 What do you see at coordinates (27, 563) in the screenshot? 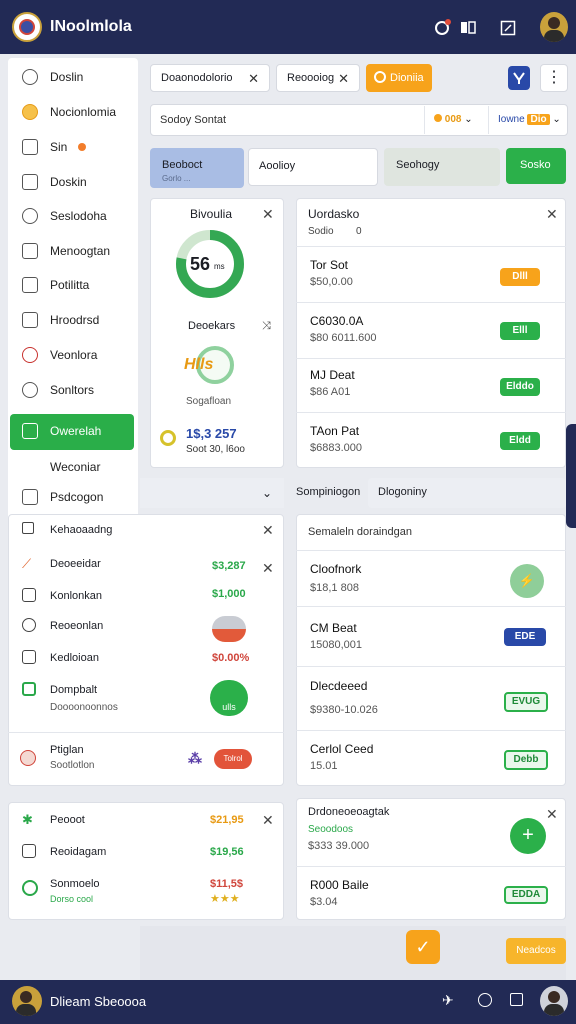
I see `chart-icon: ⟋` at bounding box center [27, 563].